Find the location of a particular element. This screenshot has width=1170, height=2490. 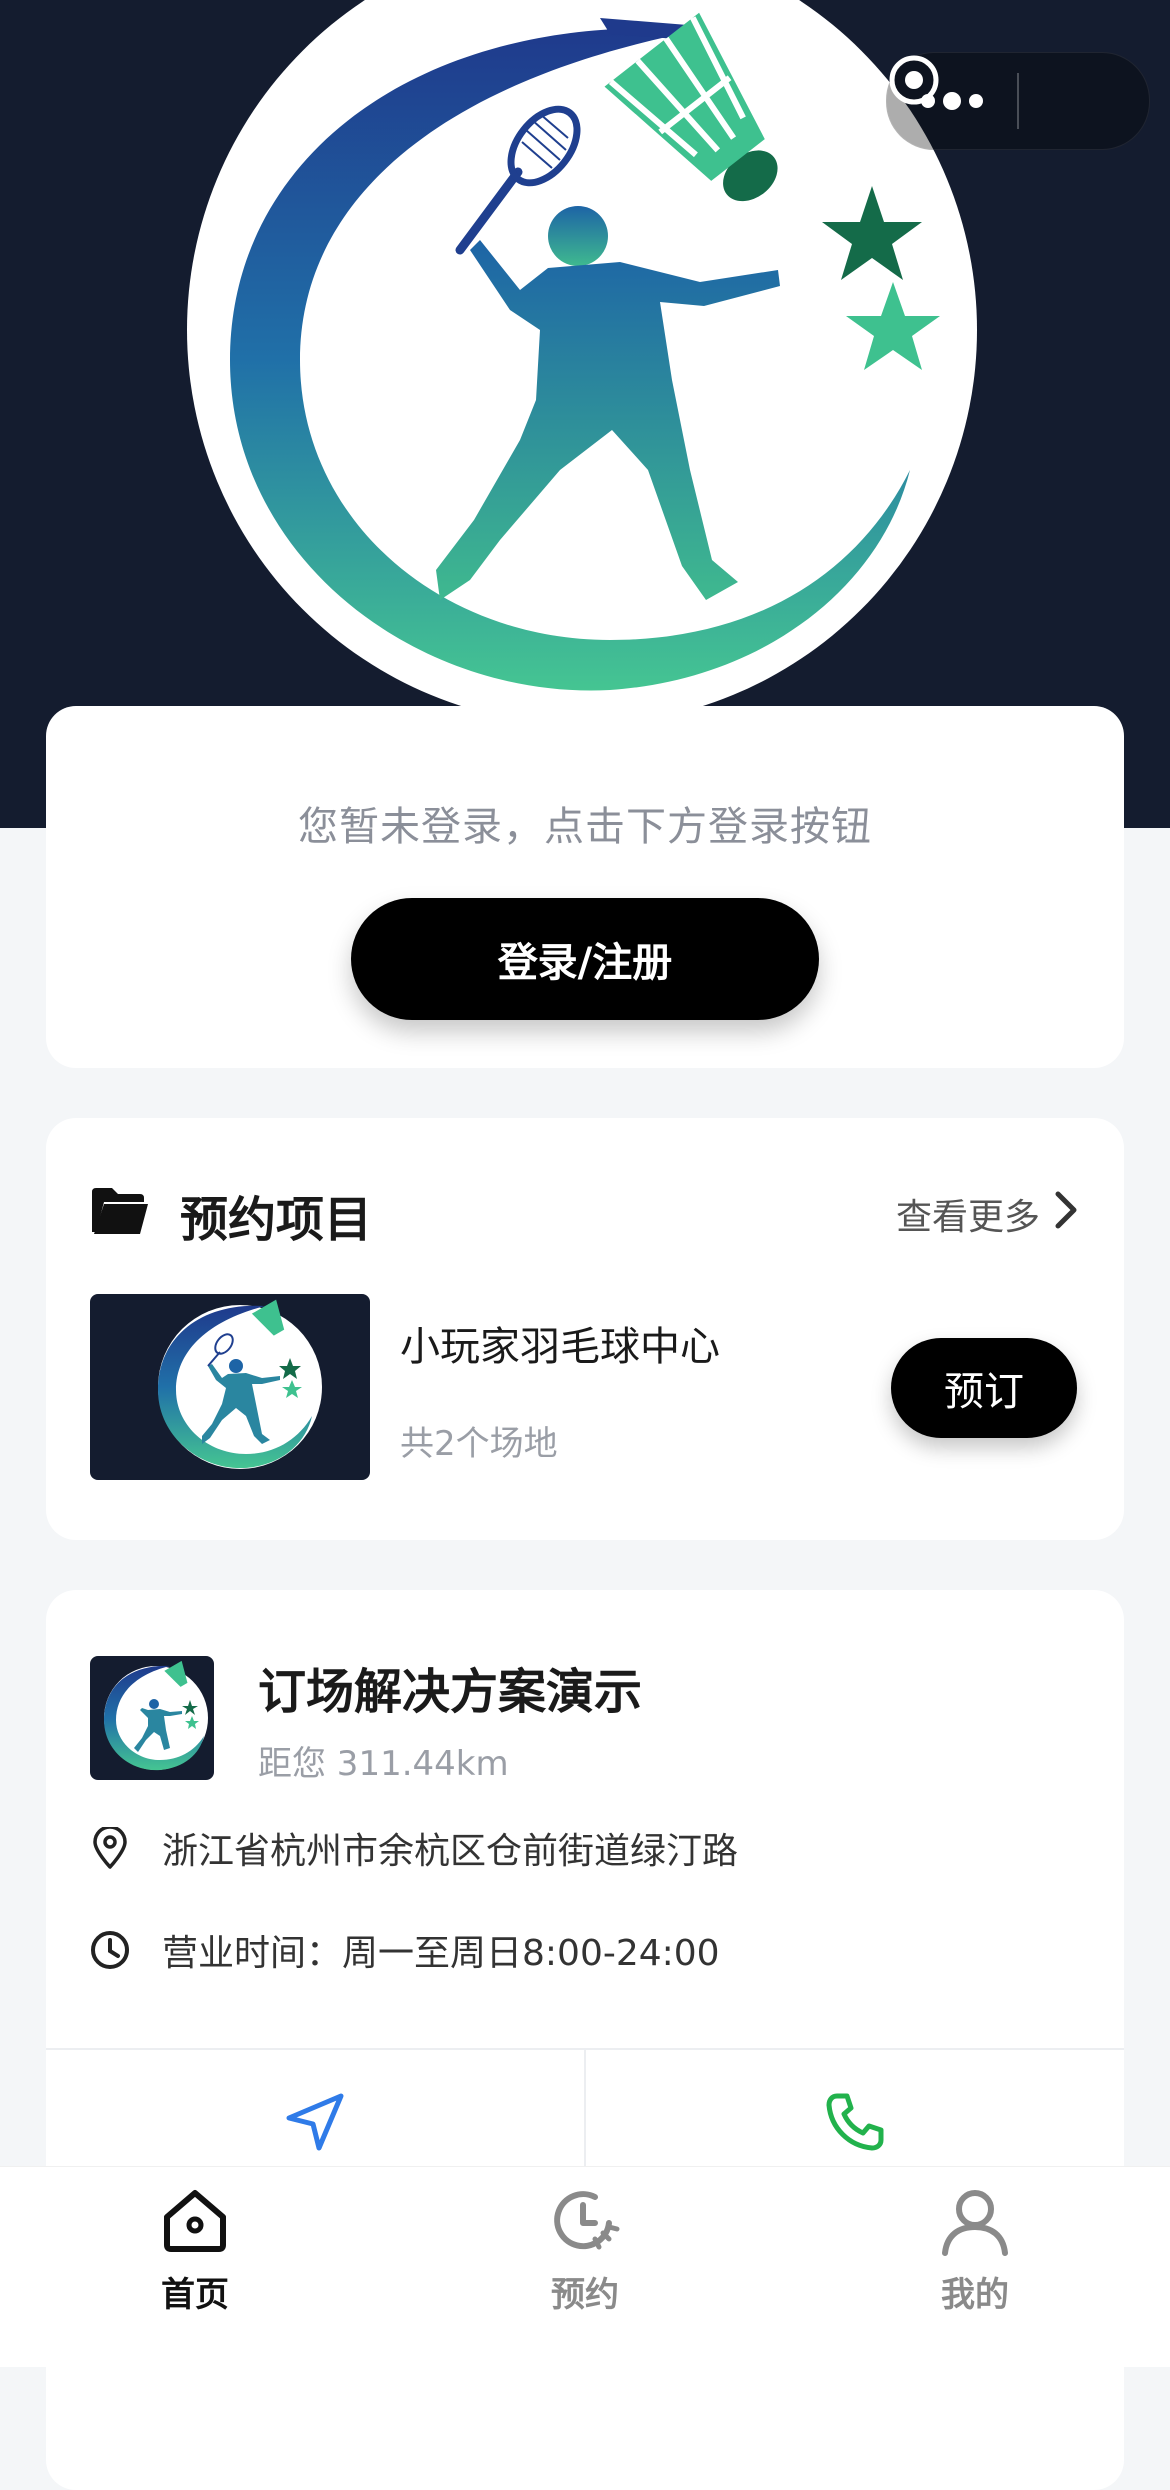

address-row: 浙江省杭州市余杭区仓前街道绿汀路 is located at coordinates (414, 1848).